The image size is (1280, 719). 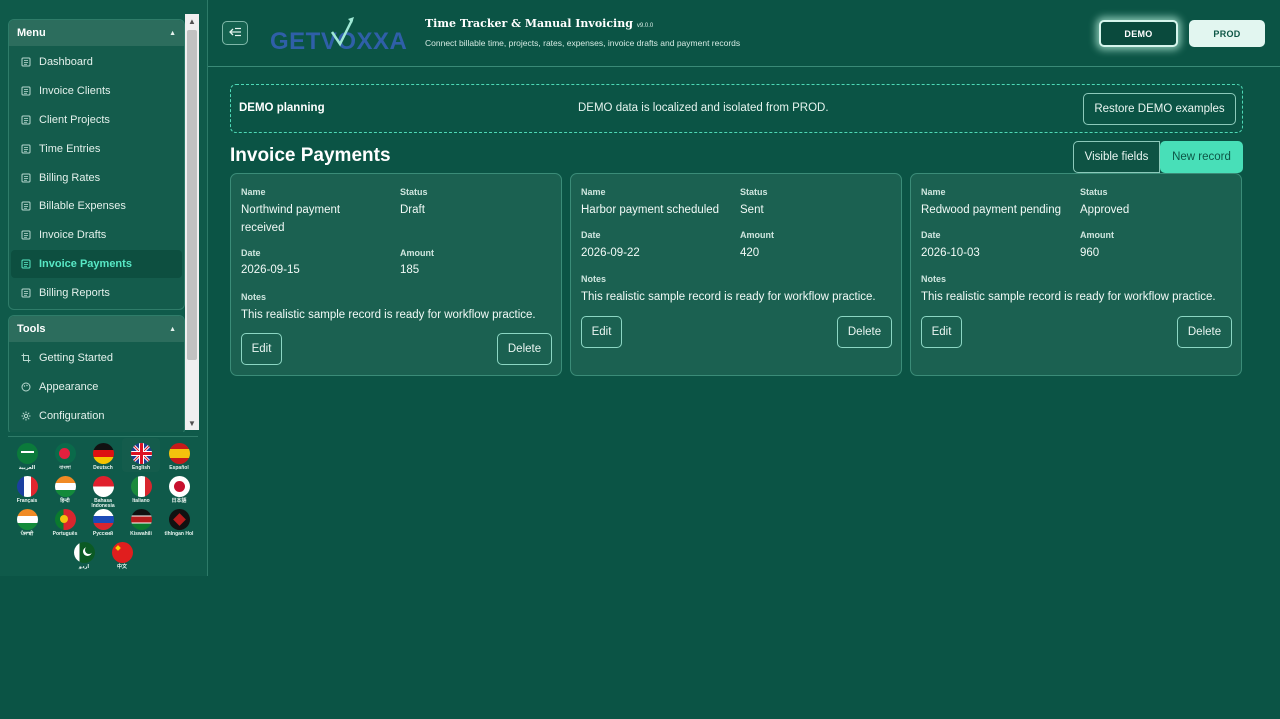 What do you see at coordinates (96, 148) in the screenshot?
I see `sidebar-item-time-entries: Time Entries` at bounding box center [96, 148].